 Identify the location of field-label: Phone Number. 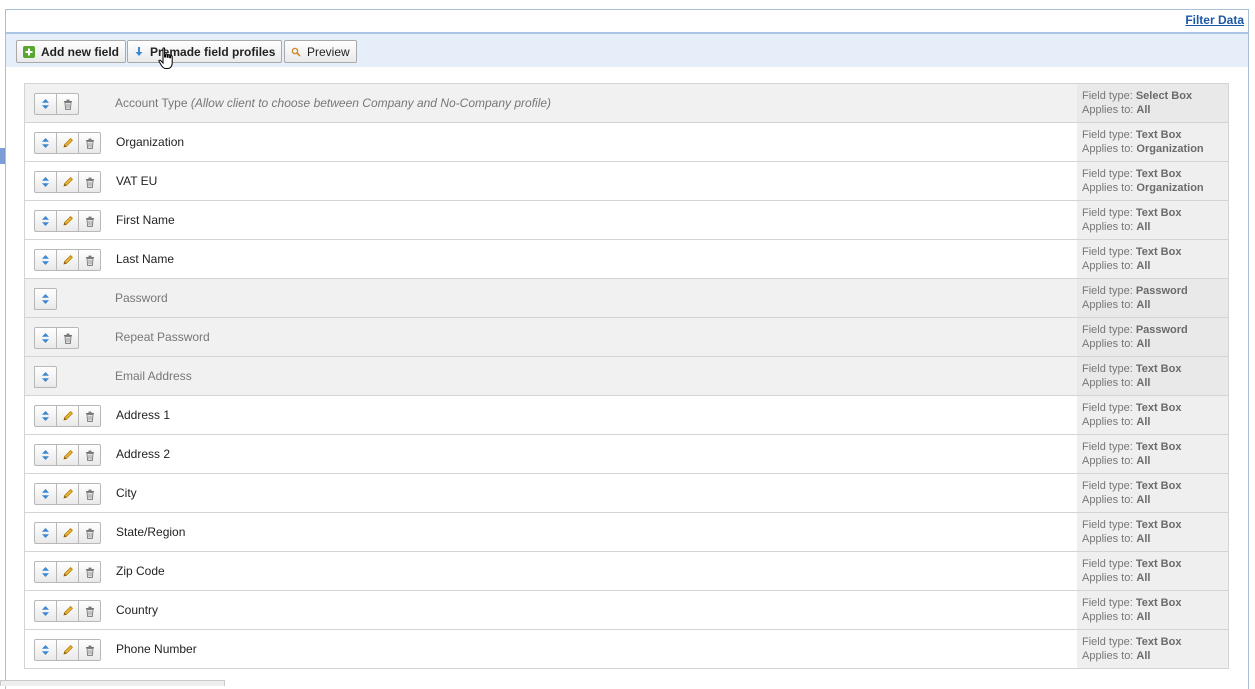
(156, 649).